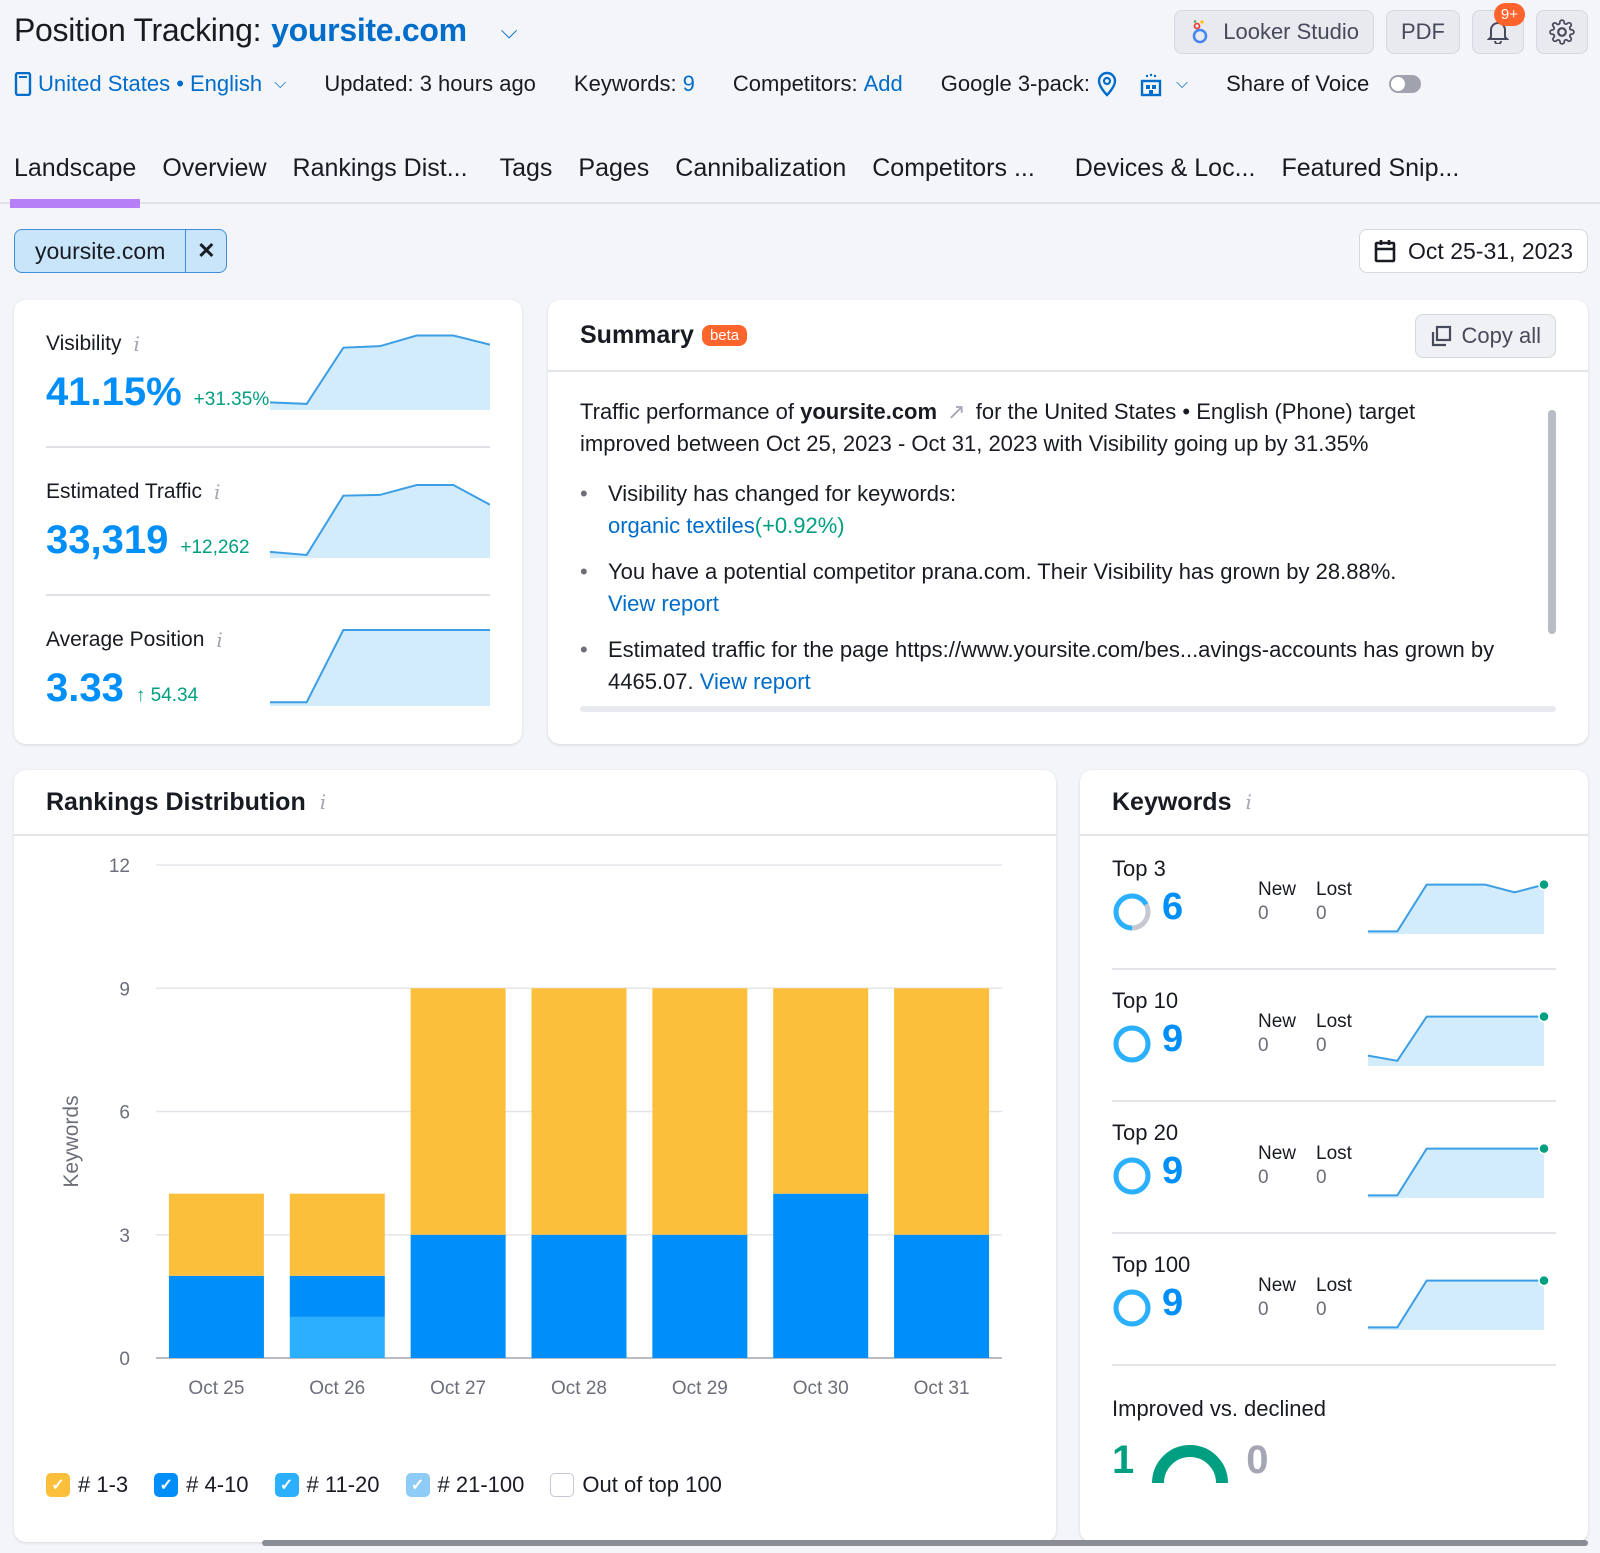 Image resolution: width=1600 pixels, height=1553 pixels. What do you see at coordinates (562, 1485) in the screenshot?
I see `checkbox-unchecked-icon` at bounding box center [562, 1485].